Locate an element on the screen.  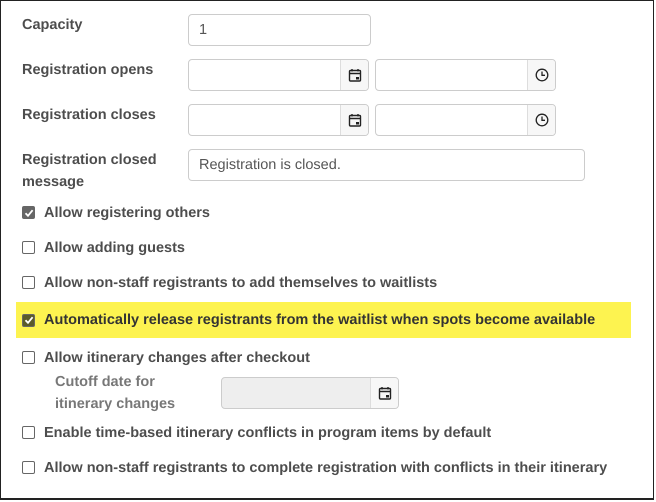
field-label: Capacity is located at coordinates (53, 25).